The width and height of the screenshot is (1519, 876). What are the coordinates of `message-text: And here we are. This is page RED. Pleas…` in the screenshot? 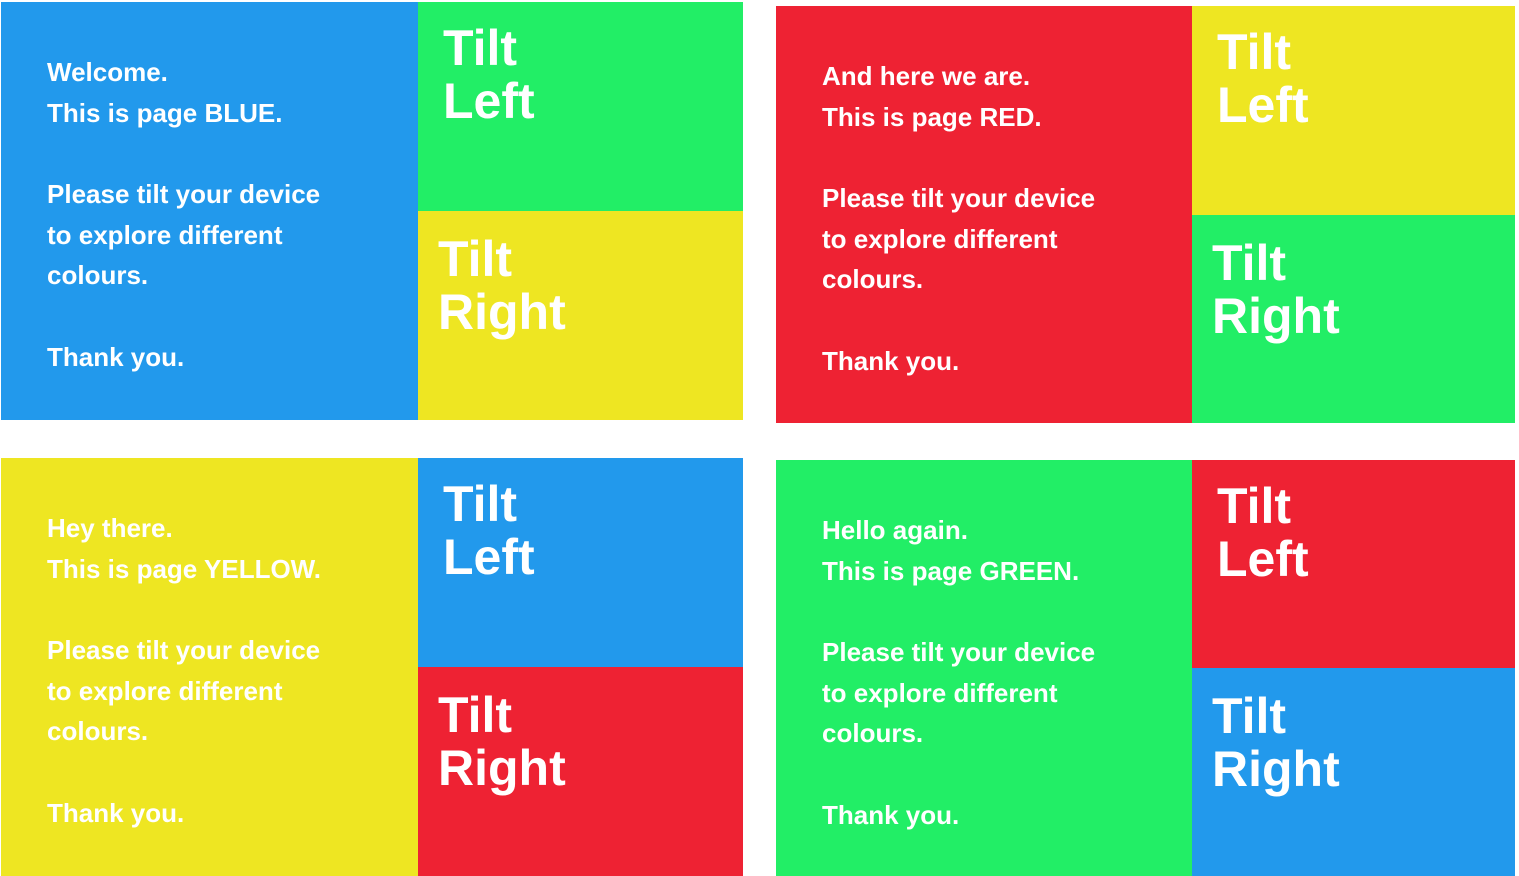 It's located at (958, 219).